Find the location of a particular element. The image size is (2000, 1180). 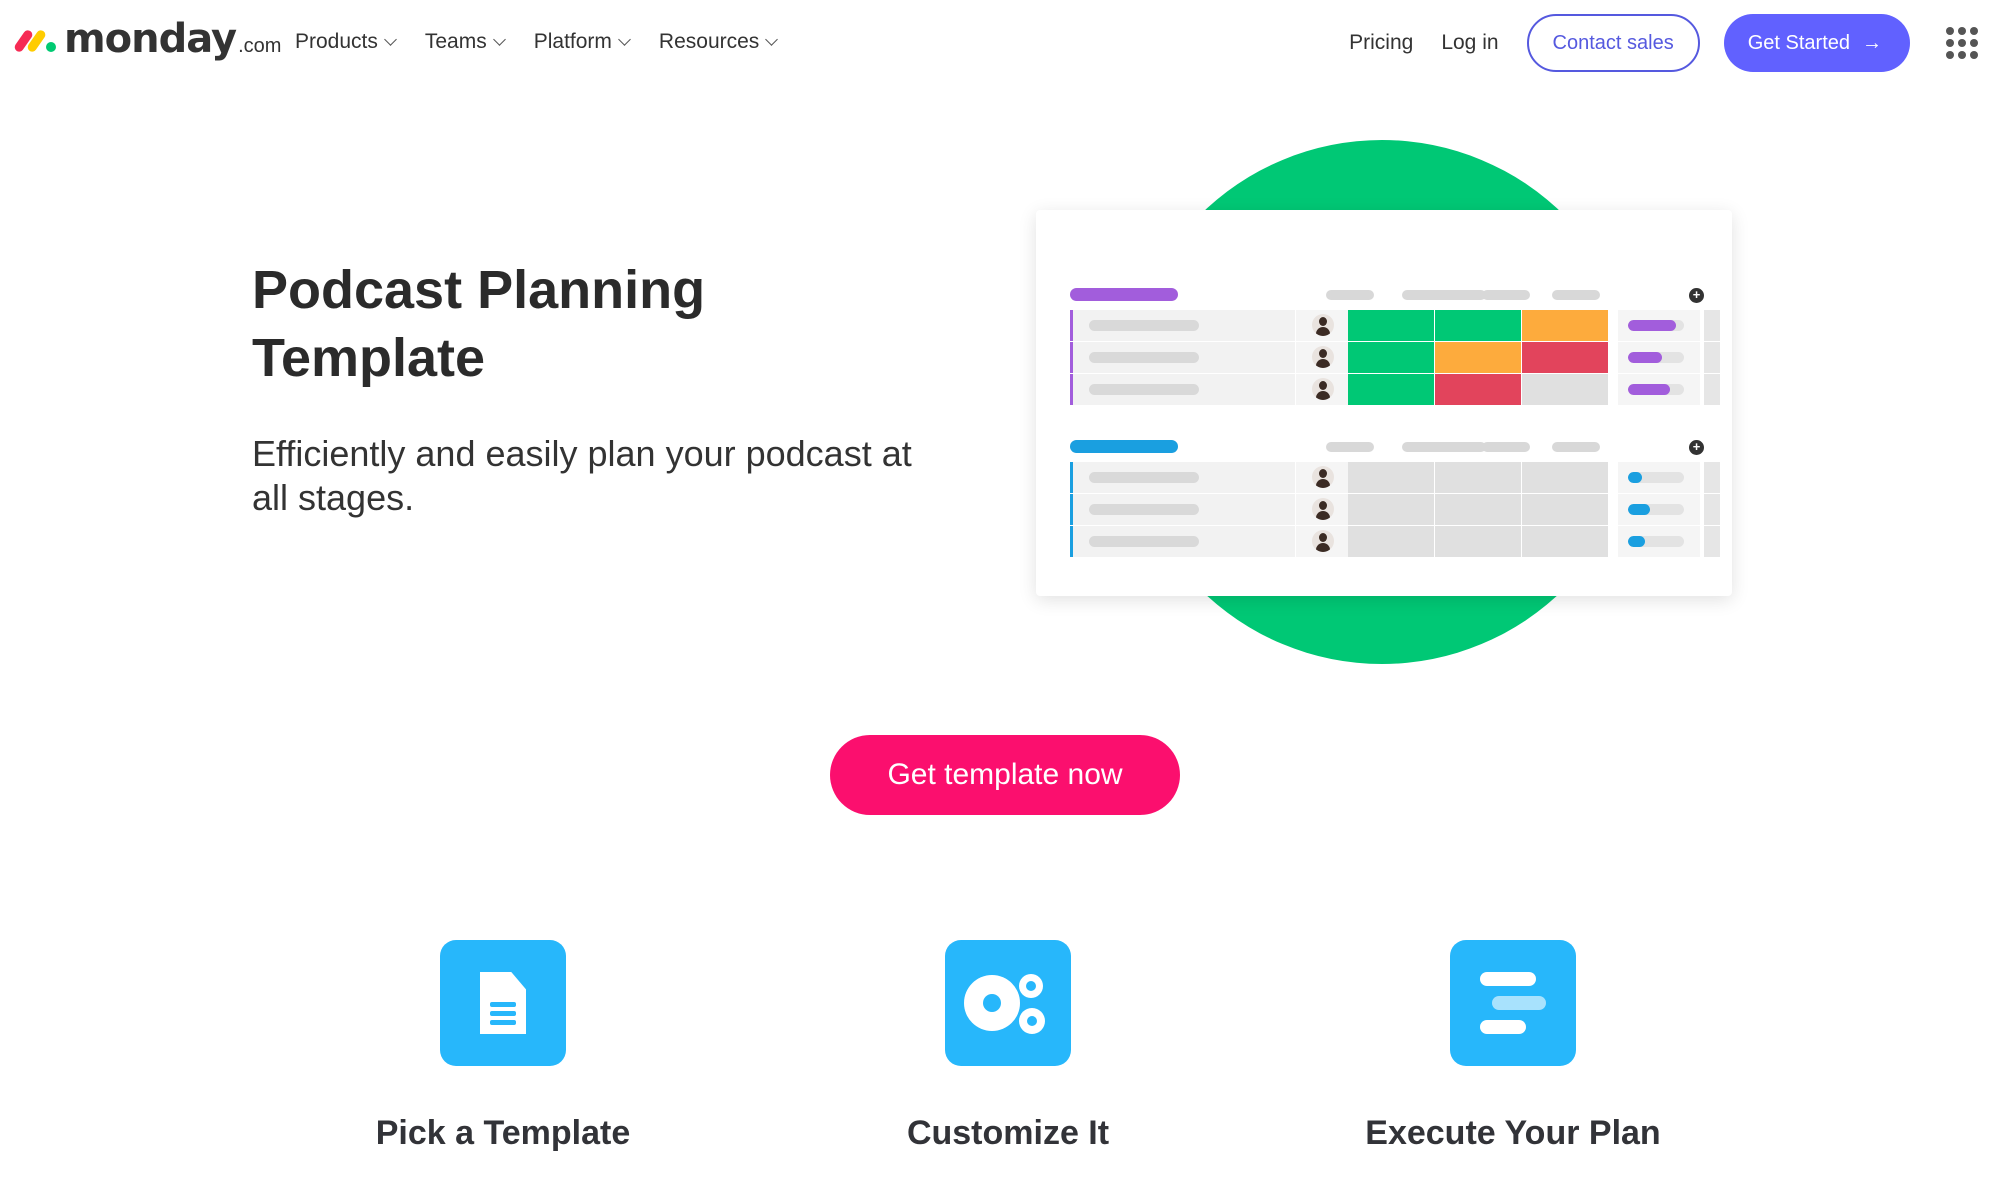

login-link: Log in is located at coordinates (1469, 43).